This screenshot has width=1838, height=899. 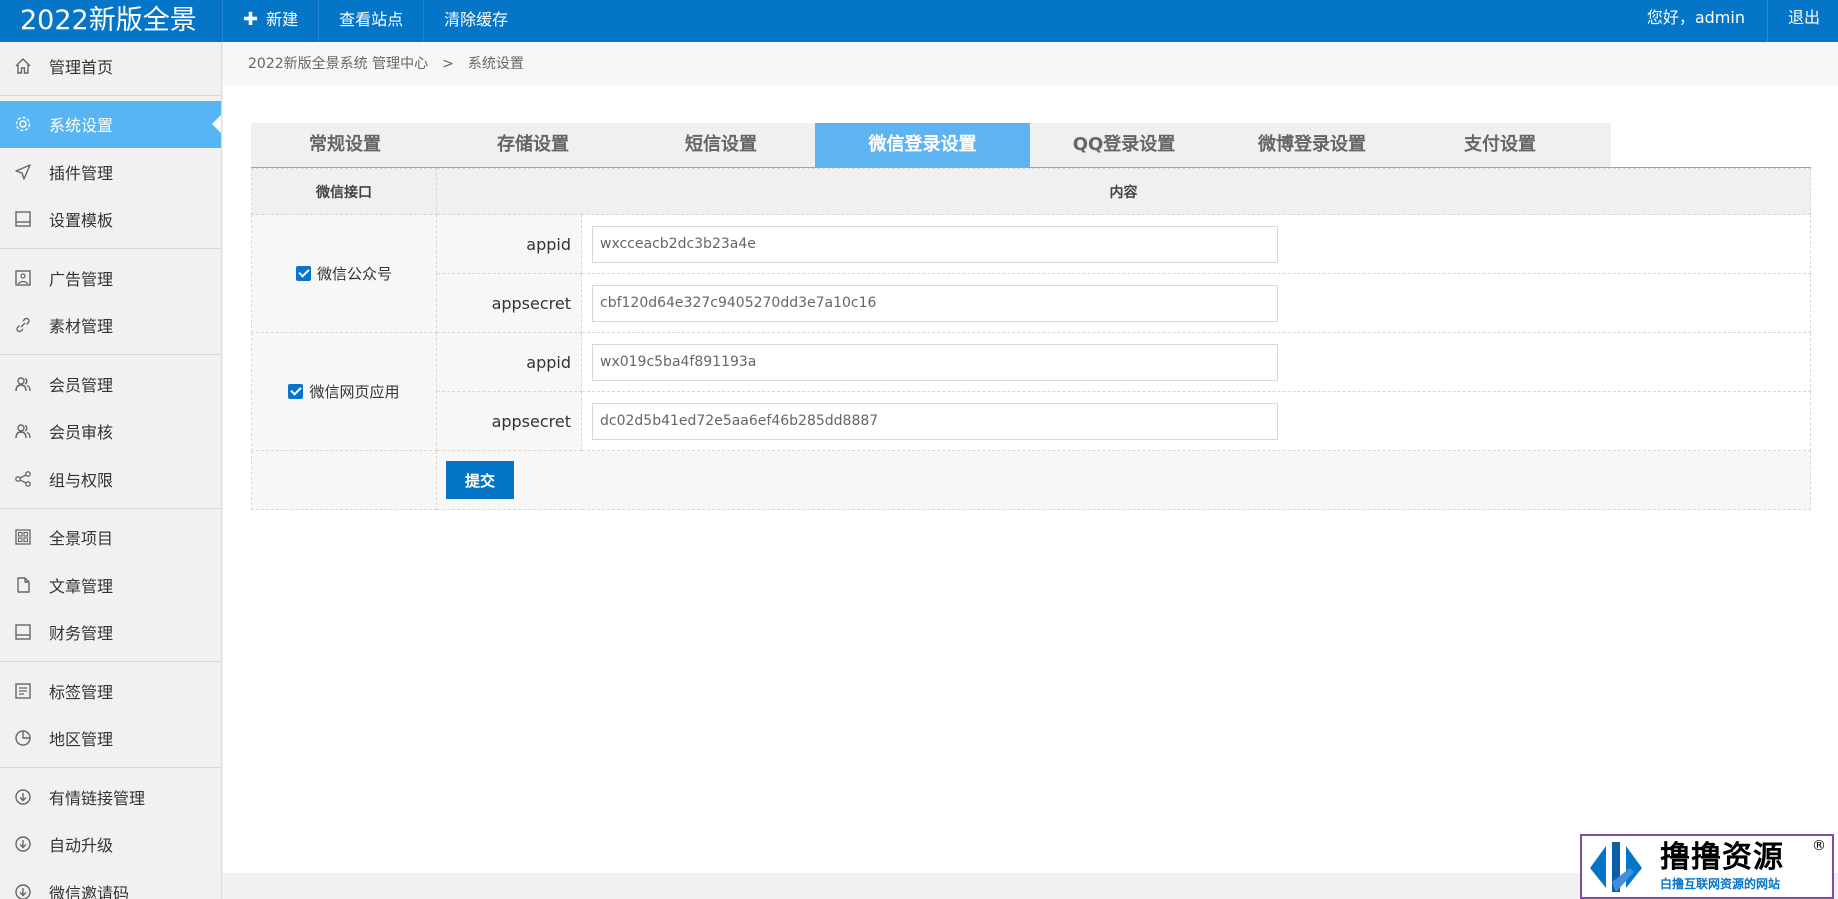 What do you see at coordinates (345, 145) in the screenshot?
I see `tab-general: 常规设置` at bounding box center [345, 145].